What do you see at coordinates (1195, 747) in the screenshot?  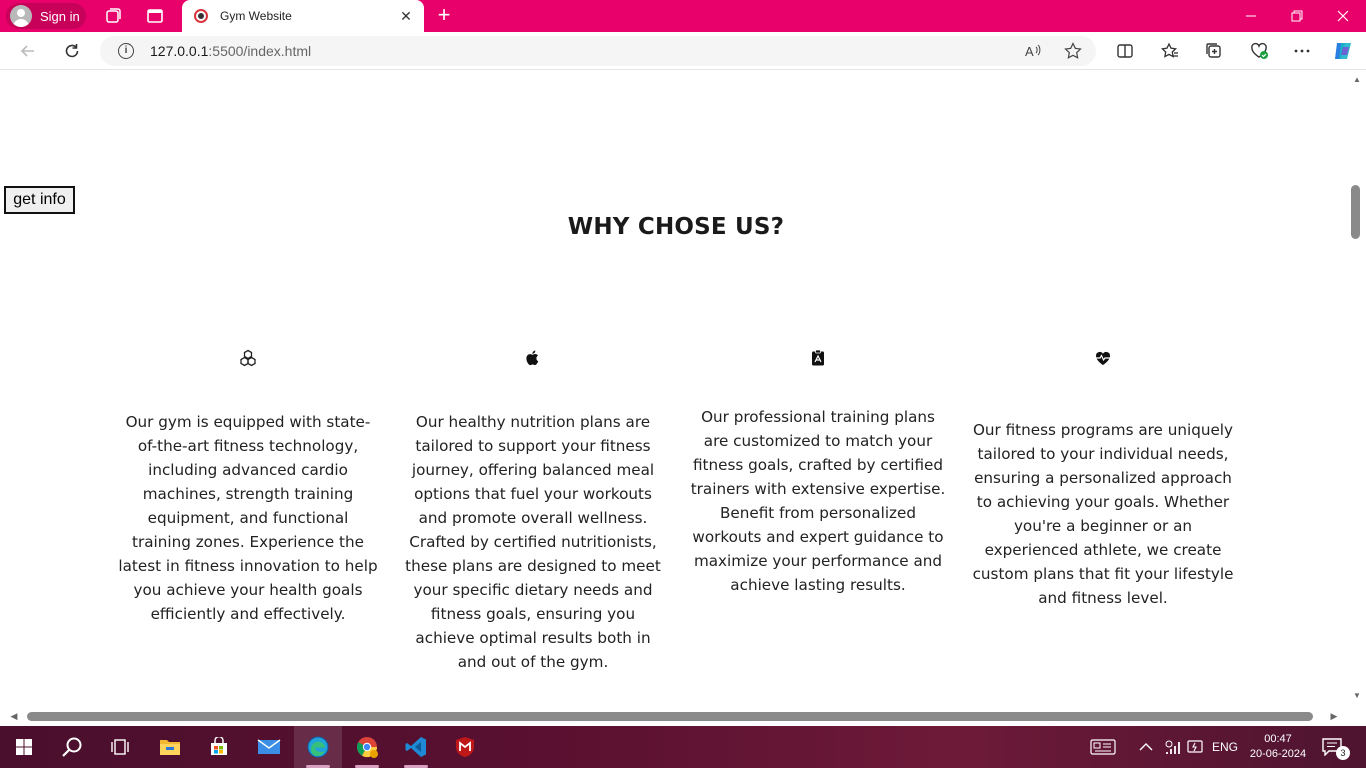 I see `battery-icon` at bounding box center [1195, 747].